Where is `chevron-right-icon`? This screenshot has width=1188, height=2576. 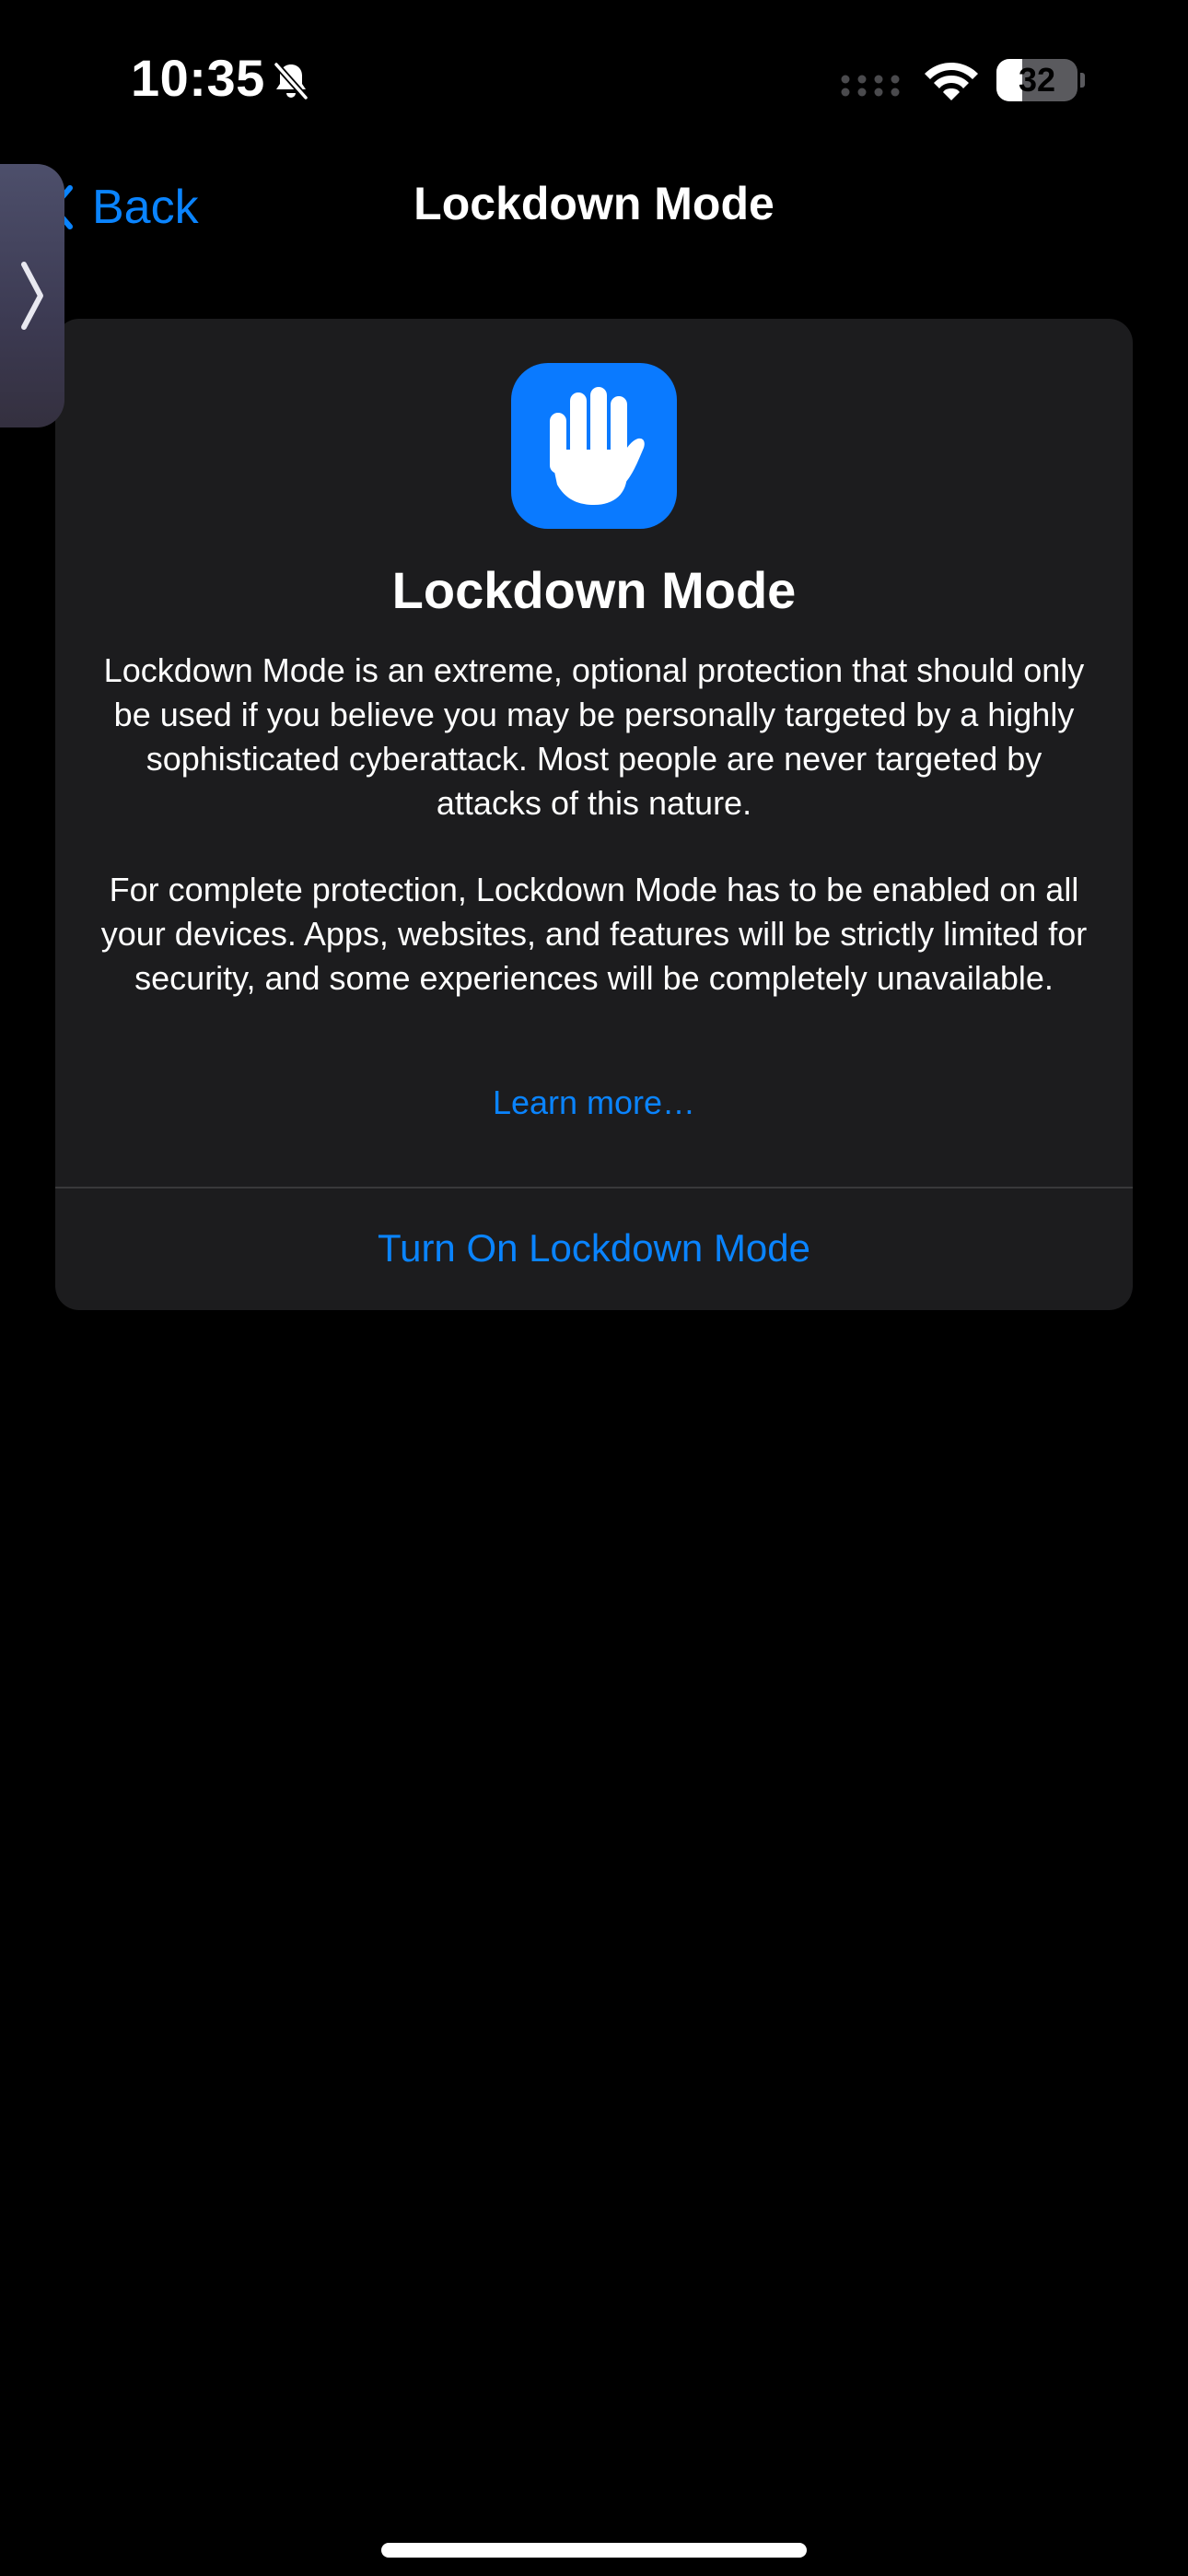 chevron-right-icon is located at coordinates (32, 296).